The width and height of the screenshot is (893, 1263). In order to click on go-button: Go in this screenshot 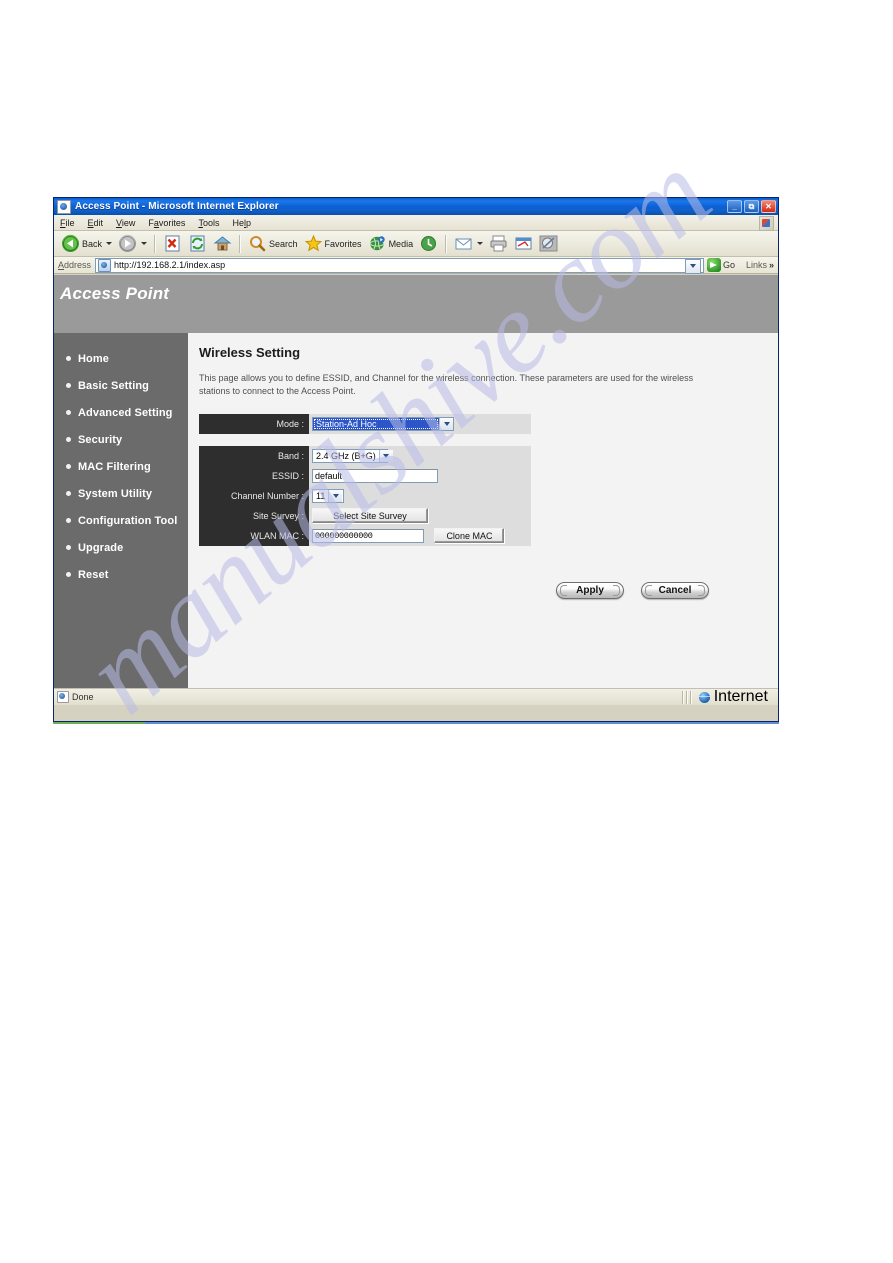, I will do `click(722, 265)`.